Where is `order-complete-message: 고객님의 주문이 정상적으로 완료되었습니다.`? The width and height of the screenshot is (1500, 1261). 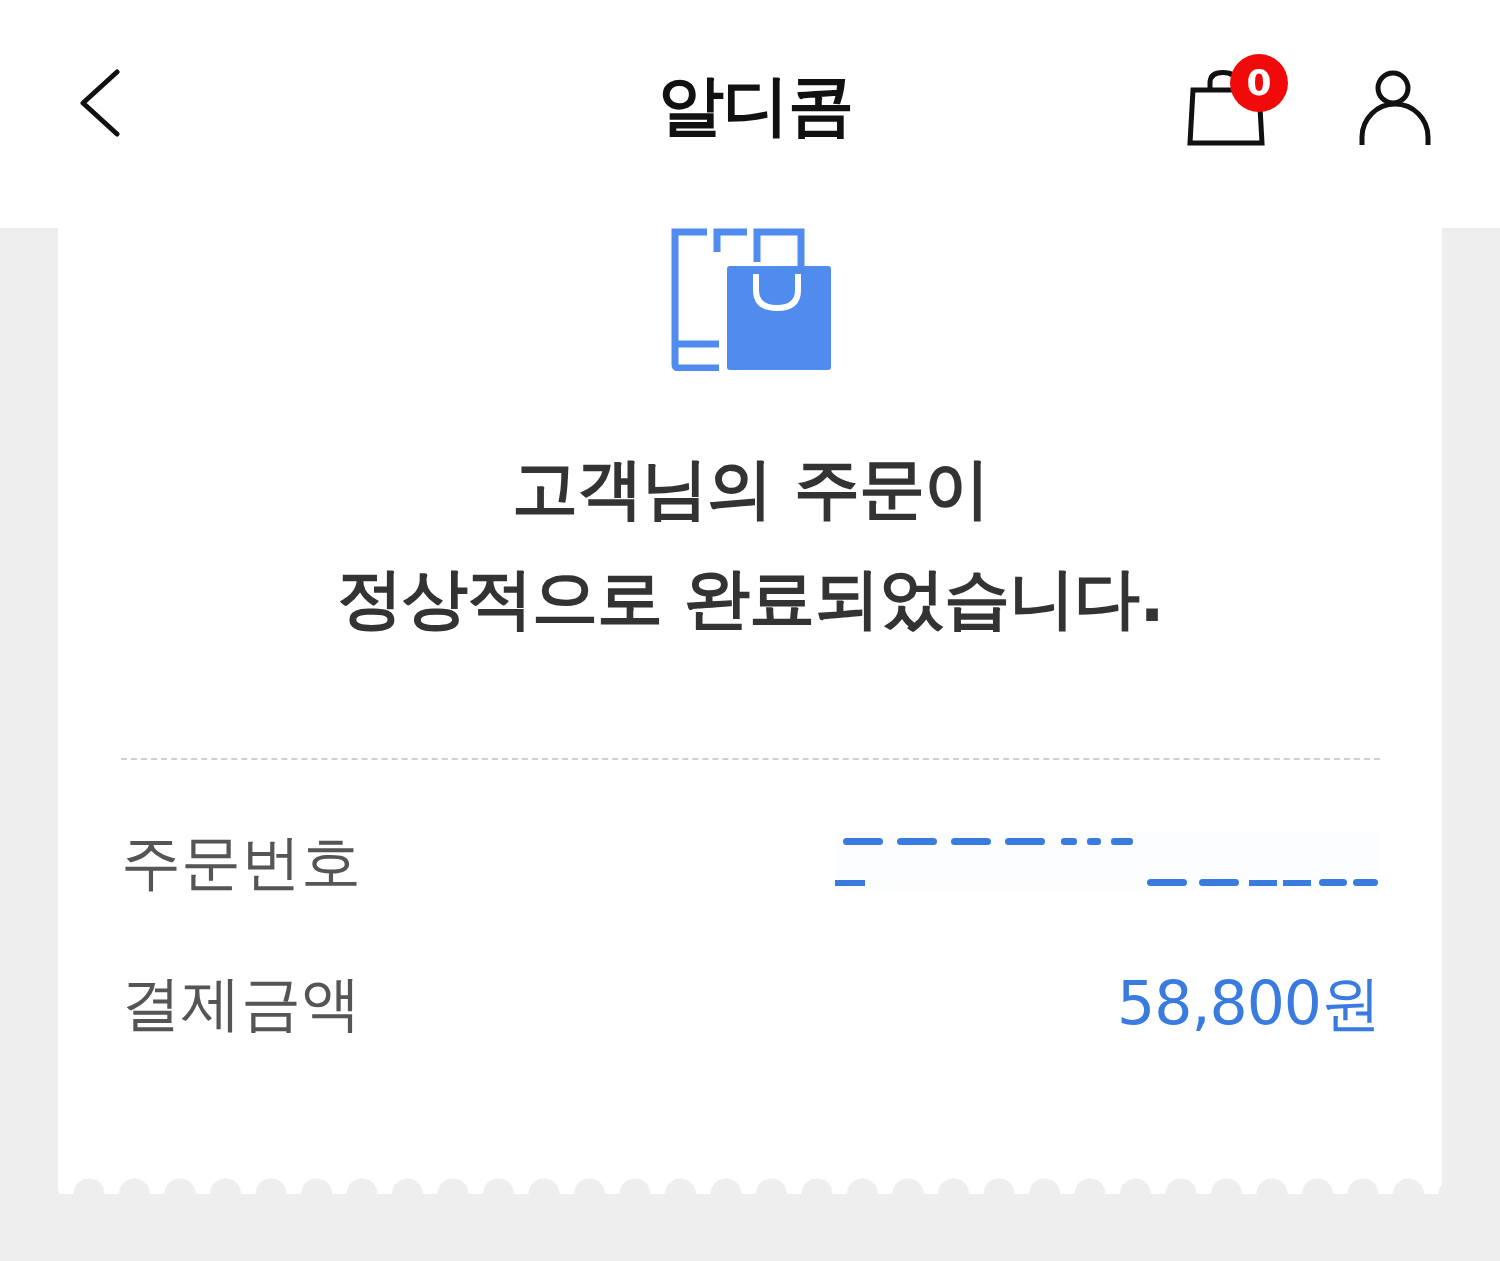 order-complete-message: 고객님의 주문이 정상적으로 완료되었습니다. is located at coordinates (750, 544).